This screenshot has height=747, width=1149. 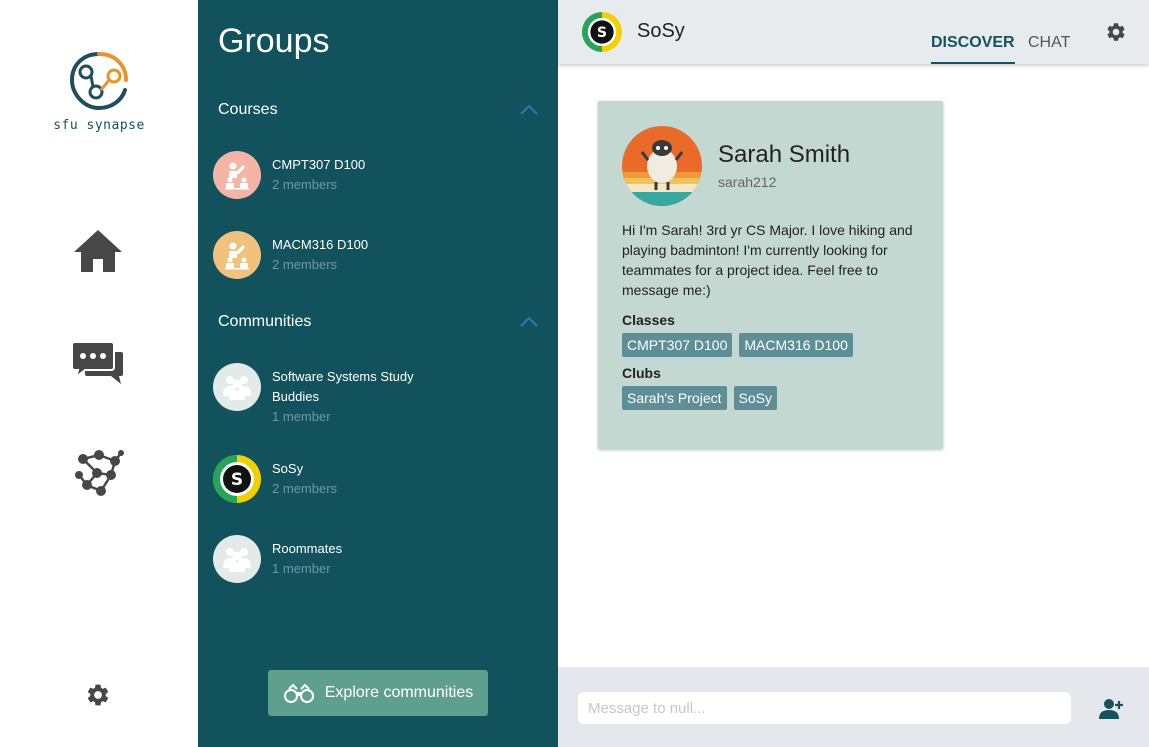 I want to click on communities-section-header: Communities, so click(x=378, y=322).